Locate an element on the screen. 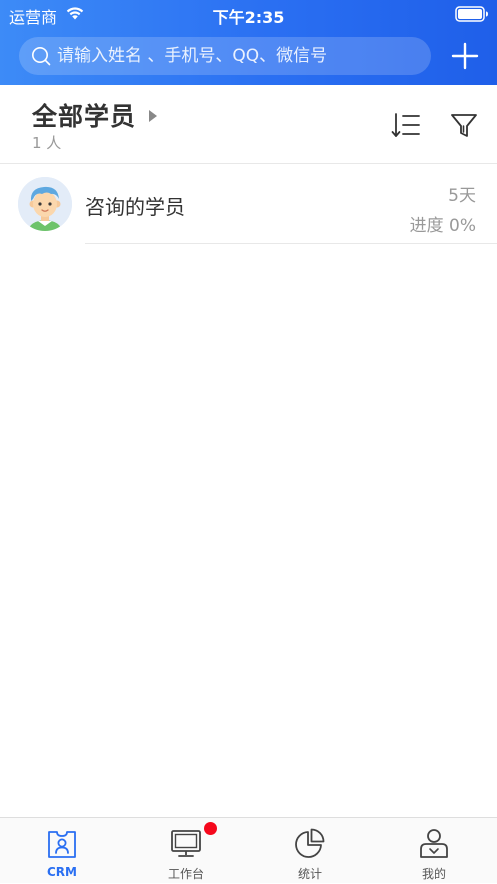 This screenshot has height=884, width=497. row-divider is located at coordinates (291, 243).